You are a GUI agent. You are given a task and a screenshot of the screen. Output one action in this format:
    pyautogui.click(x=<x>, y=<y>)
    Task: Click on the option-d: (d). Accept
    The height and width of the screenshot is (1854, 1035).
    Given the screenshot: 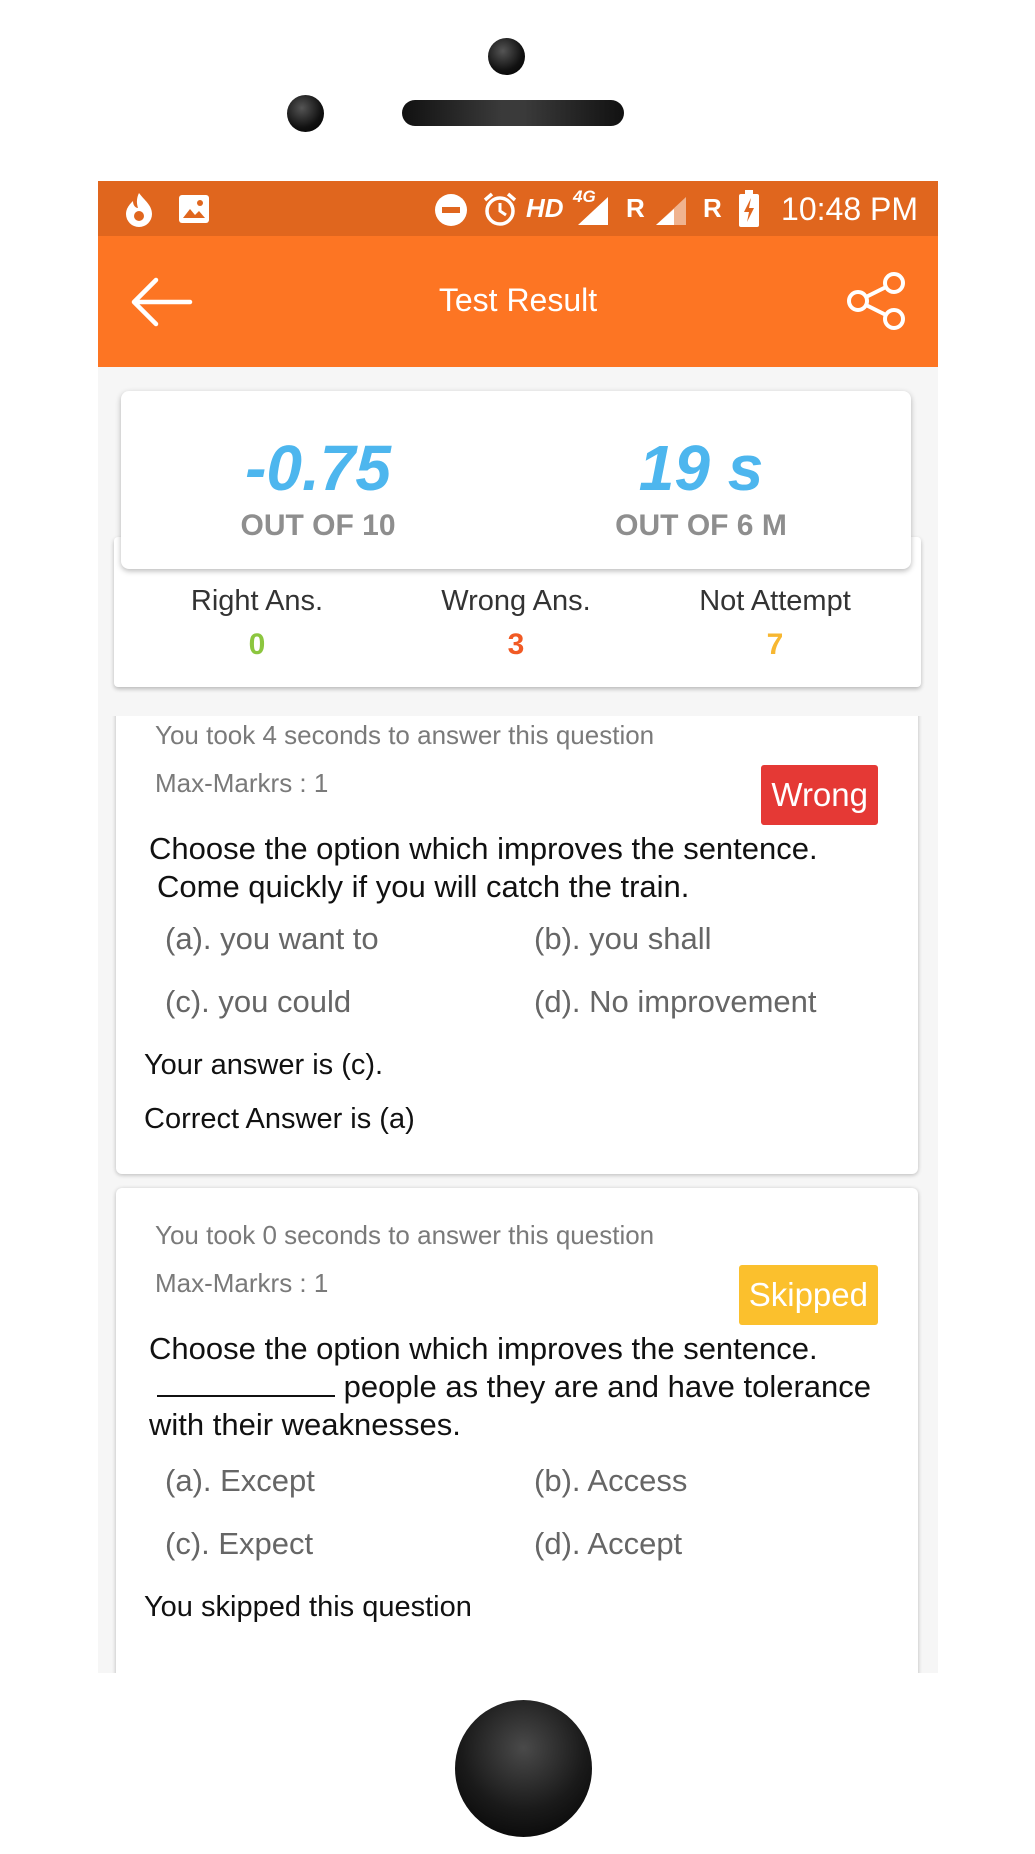 What is the action you would take?
    pyautogui.click(x=608, y=1543)
    